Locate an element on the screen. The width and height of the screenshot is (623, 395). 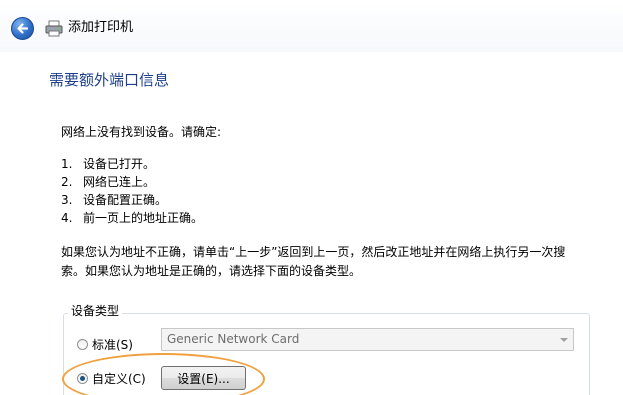
standard-device-select: Generic Network Card is located at coordinates (367, 339).